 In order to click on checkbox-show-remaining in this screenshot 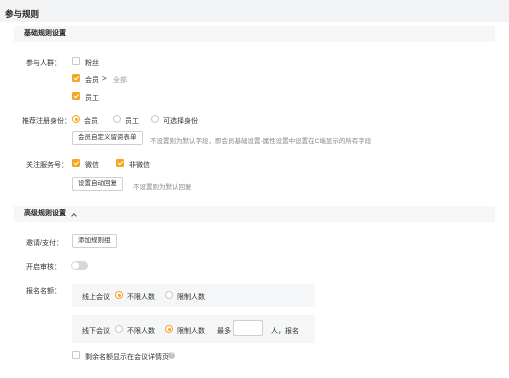, I will do `click(76, 355)`.